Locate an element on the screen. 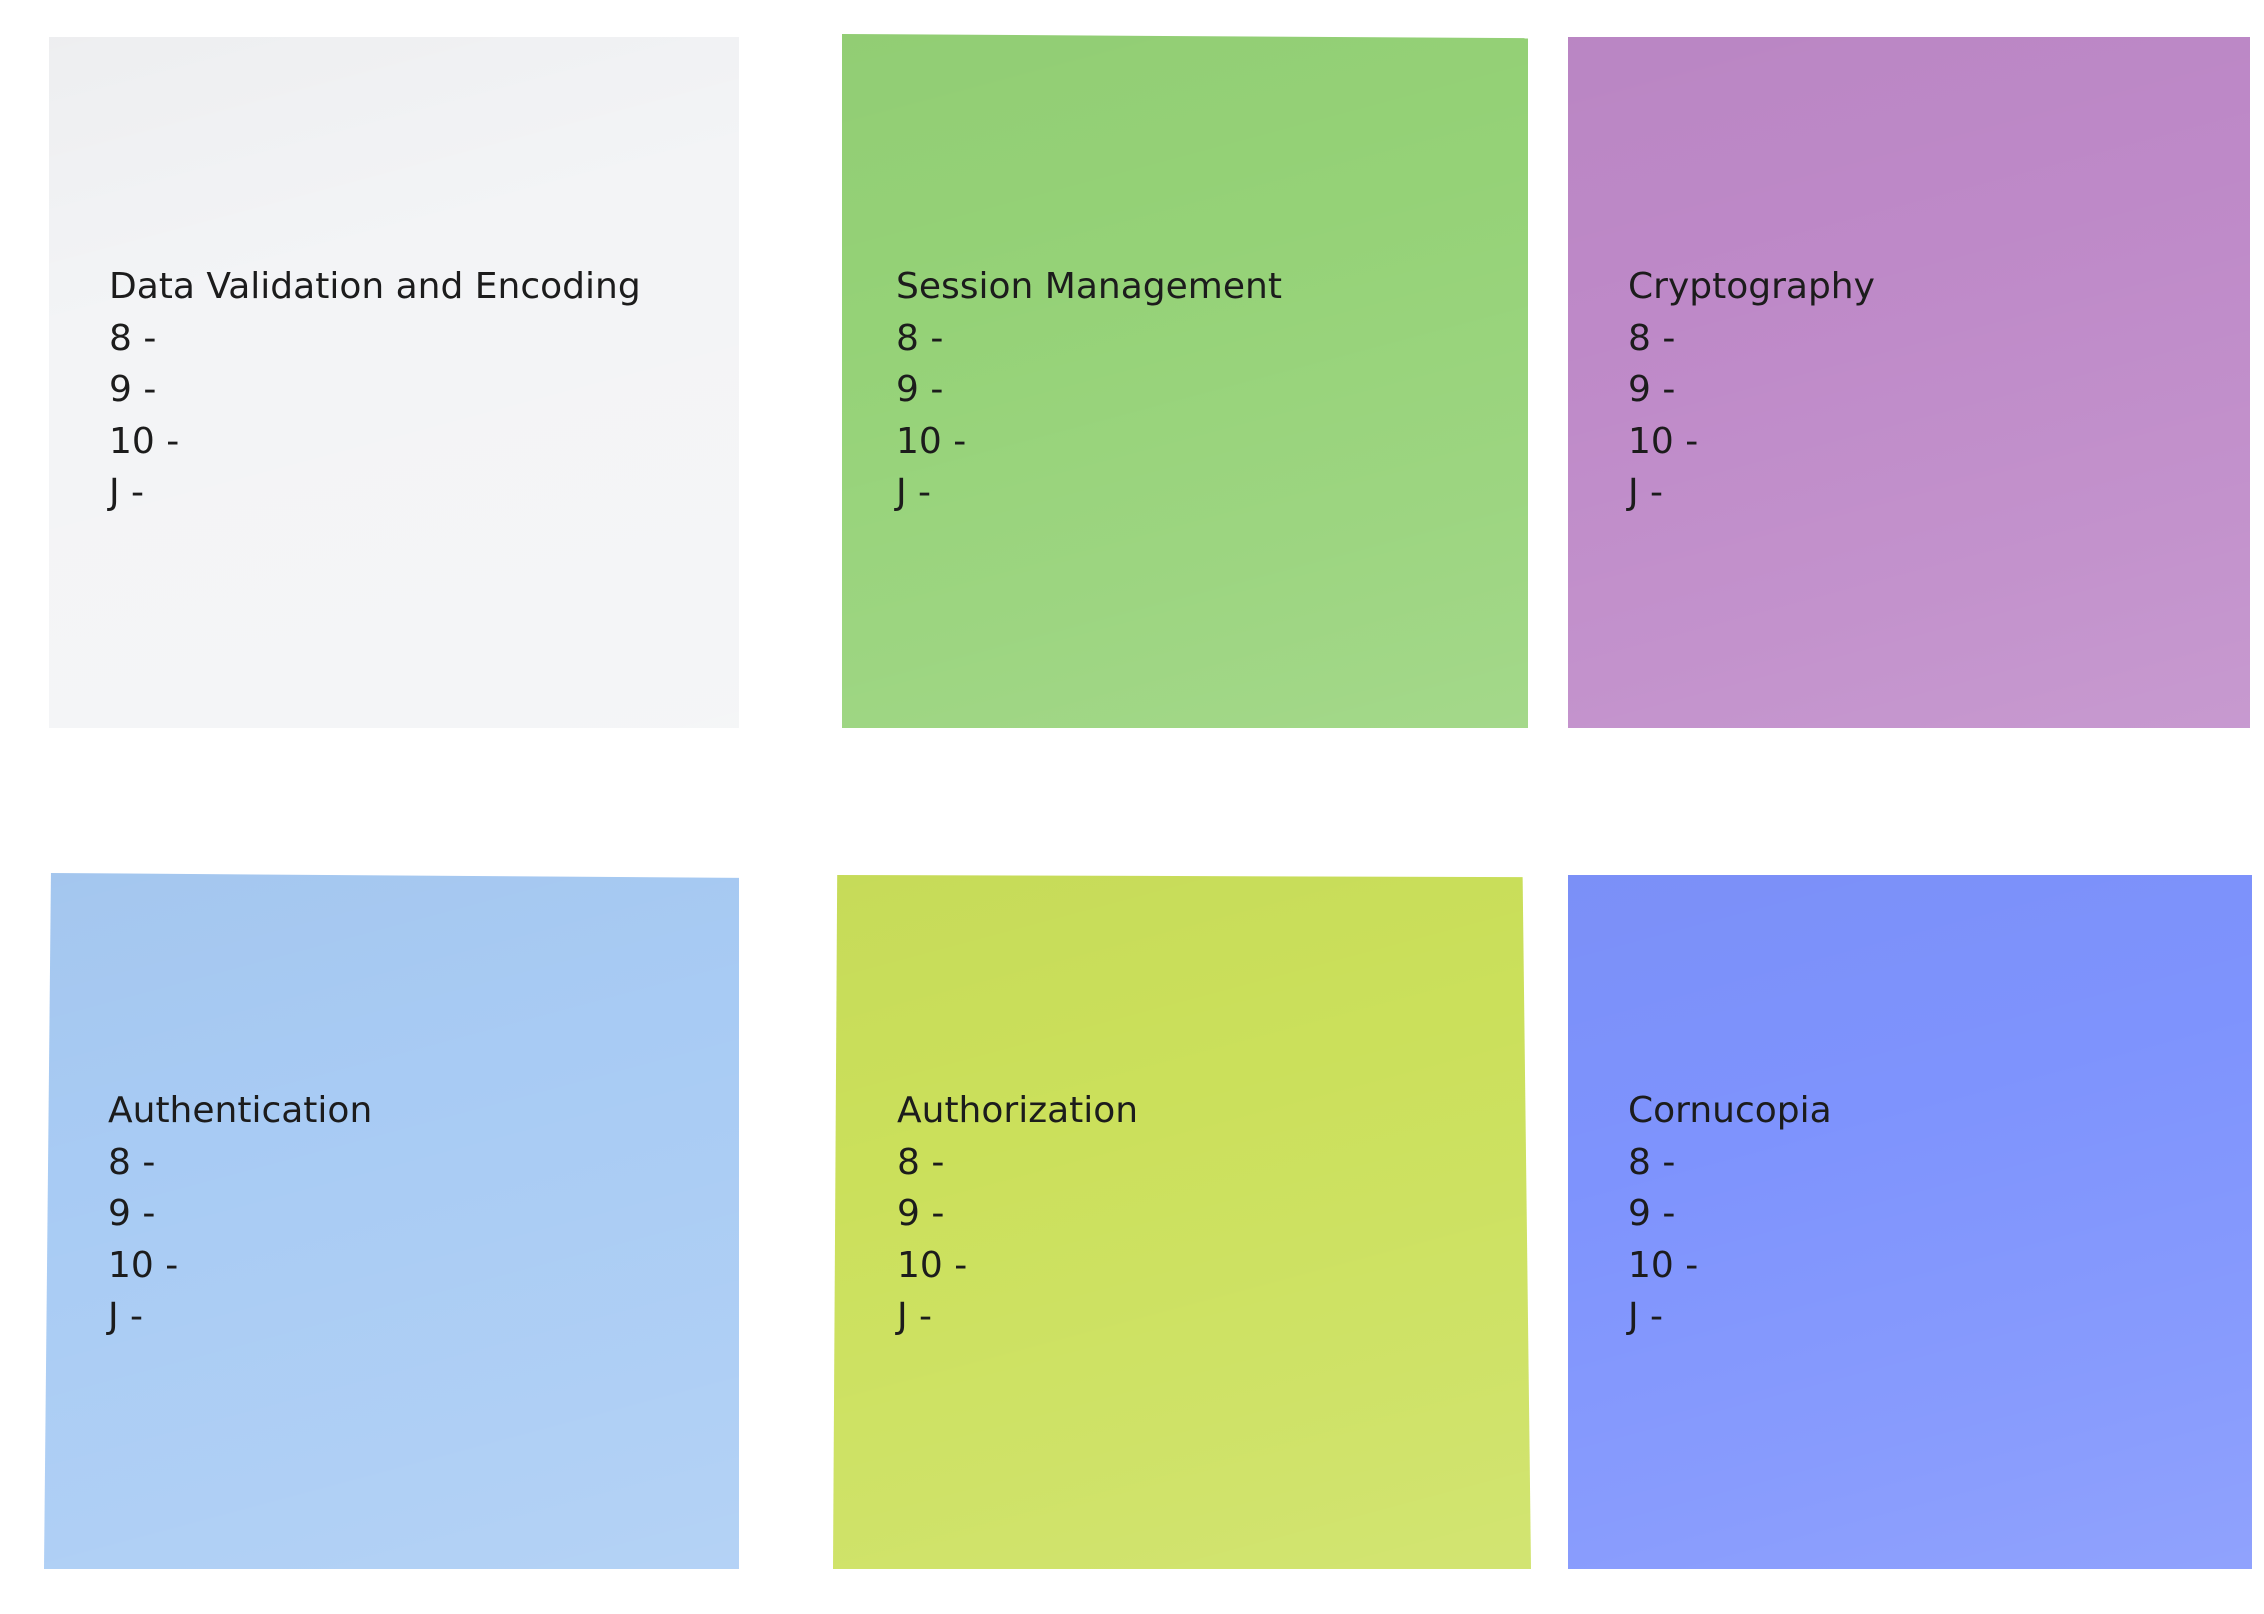 The width and height of the screenshot is (2264, 1614). sticky-note-text: Authorization 8 - 9 - 10 - J - is located at coordinates (1017, 1214).